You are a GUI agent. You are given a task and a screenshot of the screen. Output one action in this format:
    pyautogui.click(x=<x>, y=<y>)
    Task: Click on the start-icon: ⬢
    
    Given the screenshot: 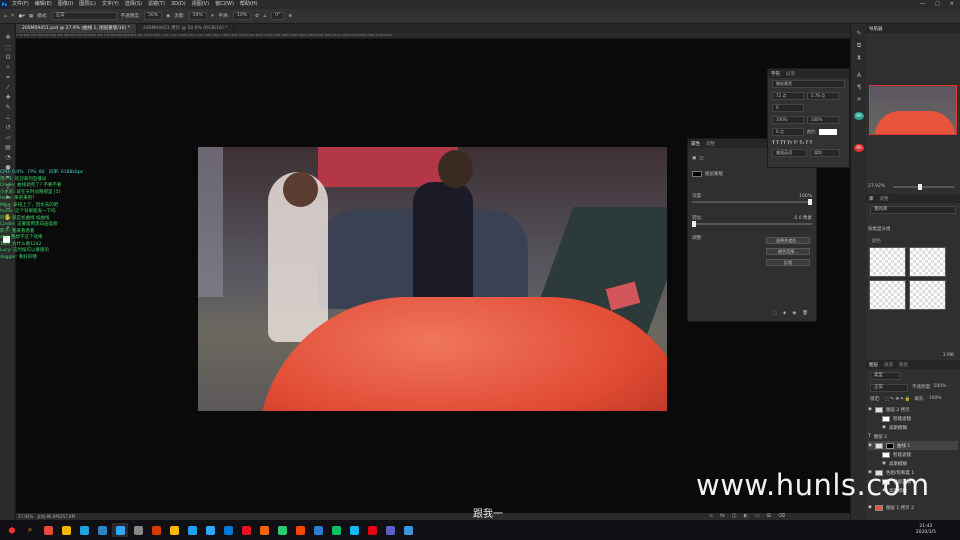 What is the action you would take?
    pyautogui.click(x=12, y=530)
    